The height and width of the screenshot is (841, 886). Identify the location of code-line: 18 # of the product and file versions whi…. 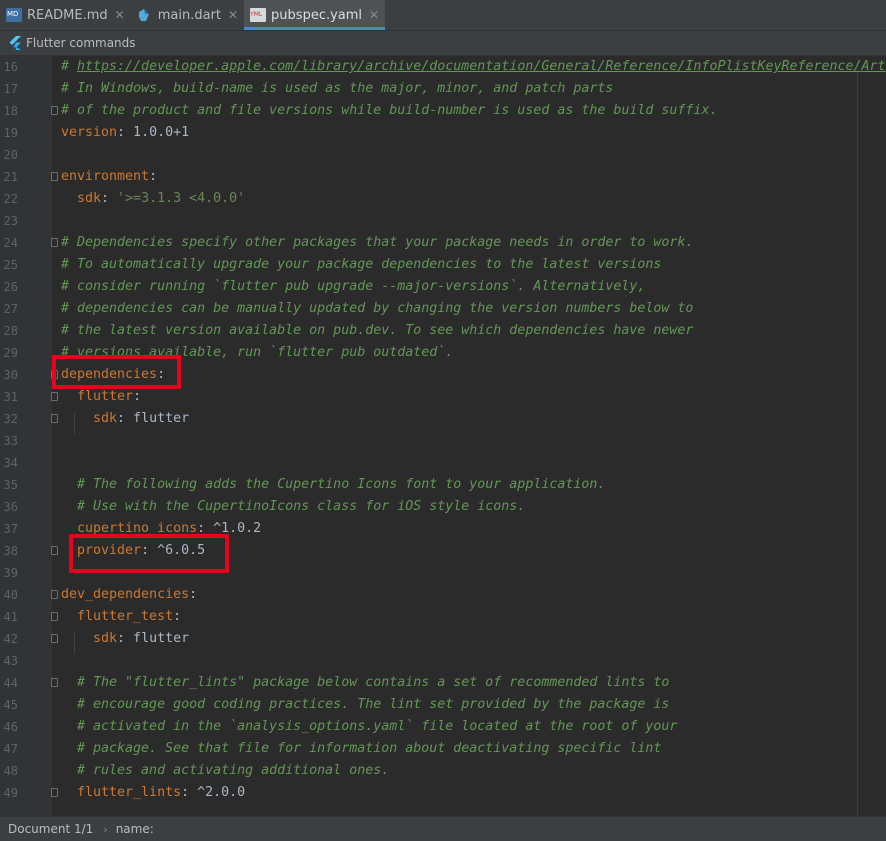
(443, 111).